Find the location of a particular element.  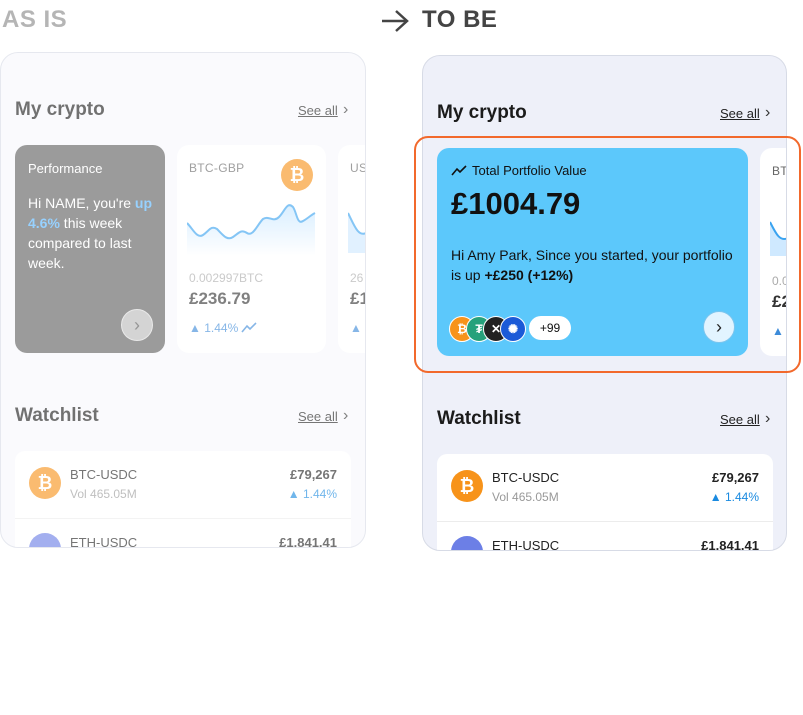

partial-pair-label: US is located at coordinates (358, 168).